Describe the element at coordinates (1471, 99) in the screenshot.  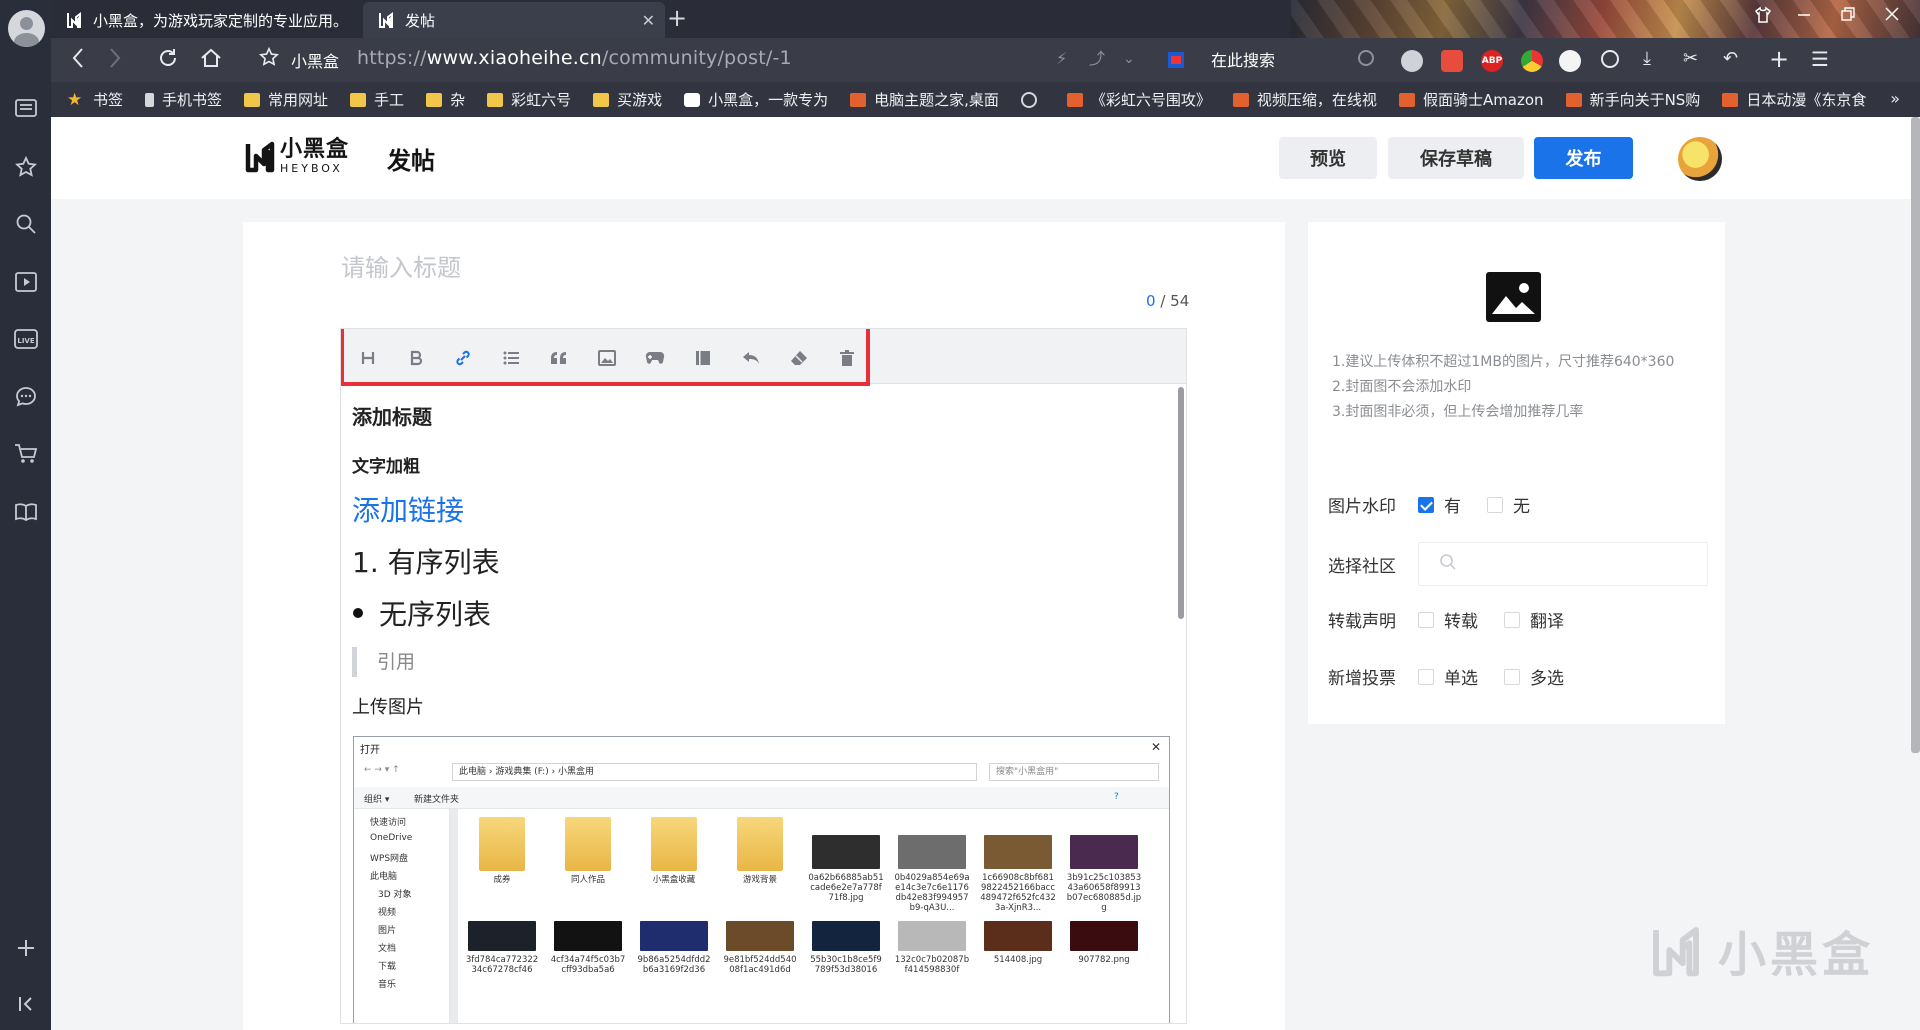
I see `bookmark-item: 假面骑士Amazon` at that location.